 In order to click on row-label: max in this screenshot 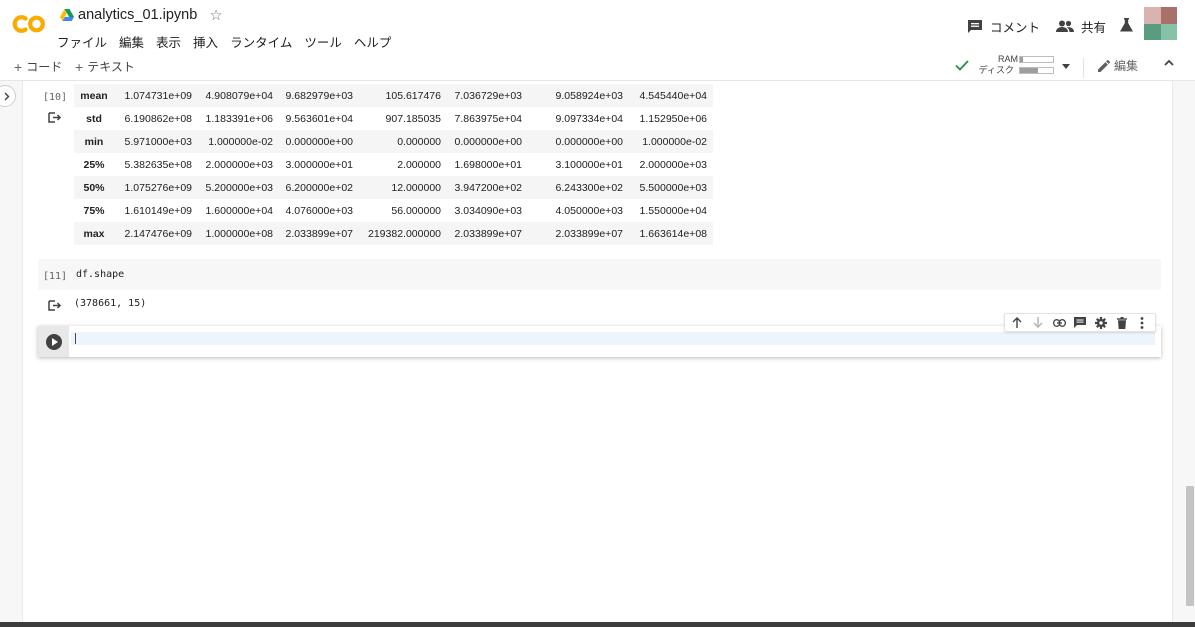, I will do `click(94, 233)`.